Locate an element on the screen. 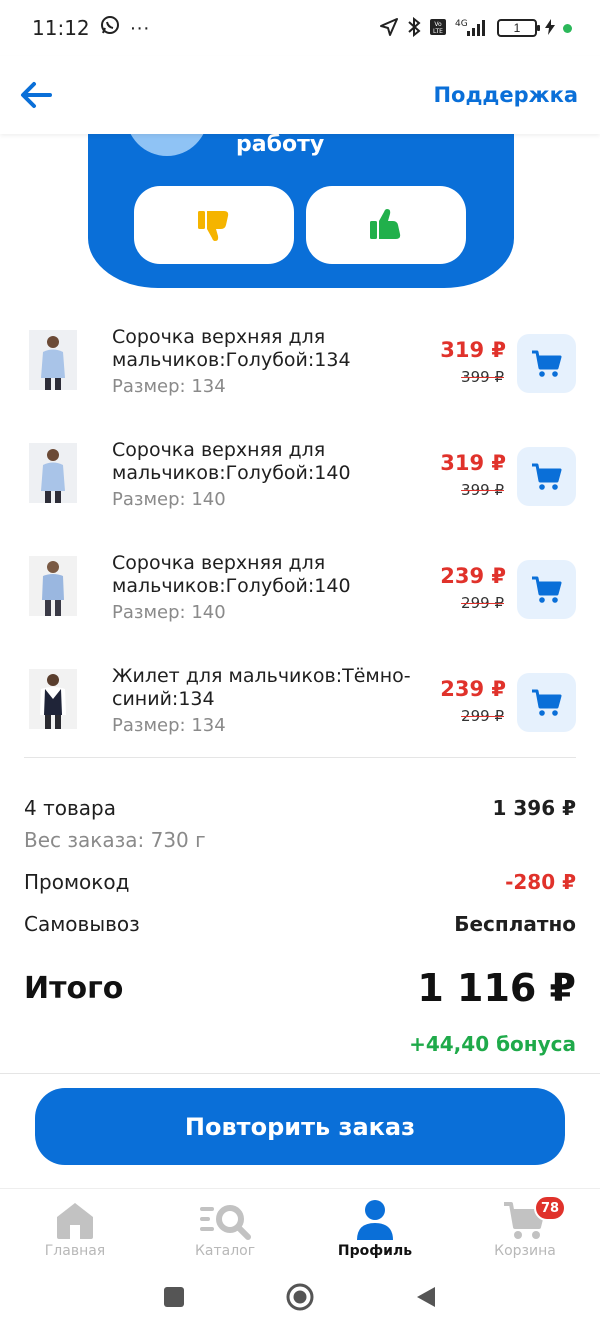 The image size is (600, 1333). home-icon is located at coordinates (75, 1221).